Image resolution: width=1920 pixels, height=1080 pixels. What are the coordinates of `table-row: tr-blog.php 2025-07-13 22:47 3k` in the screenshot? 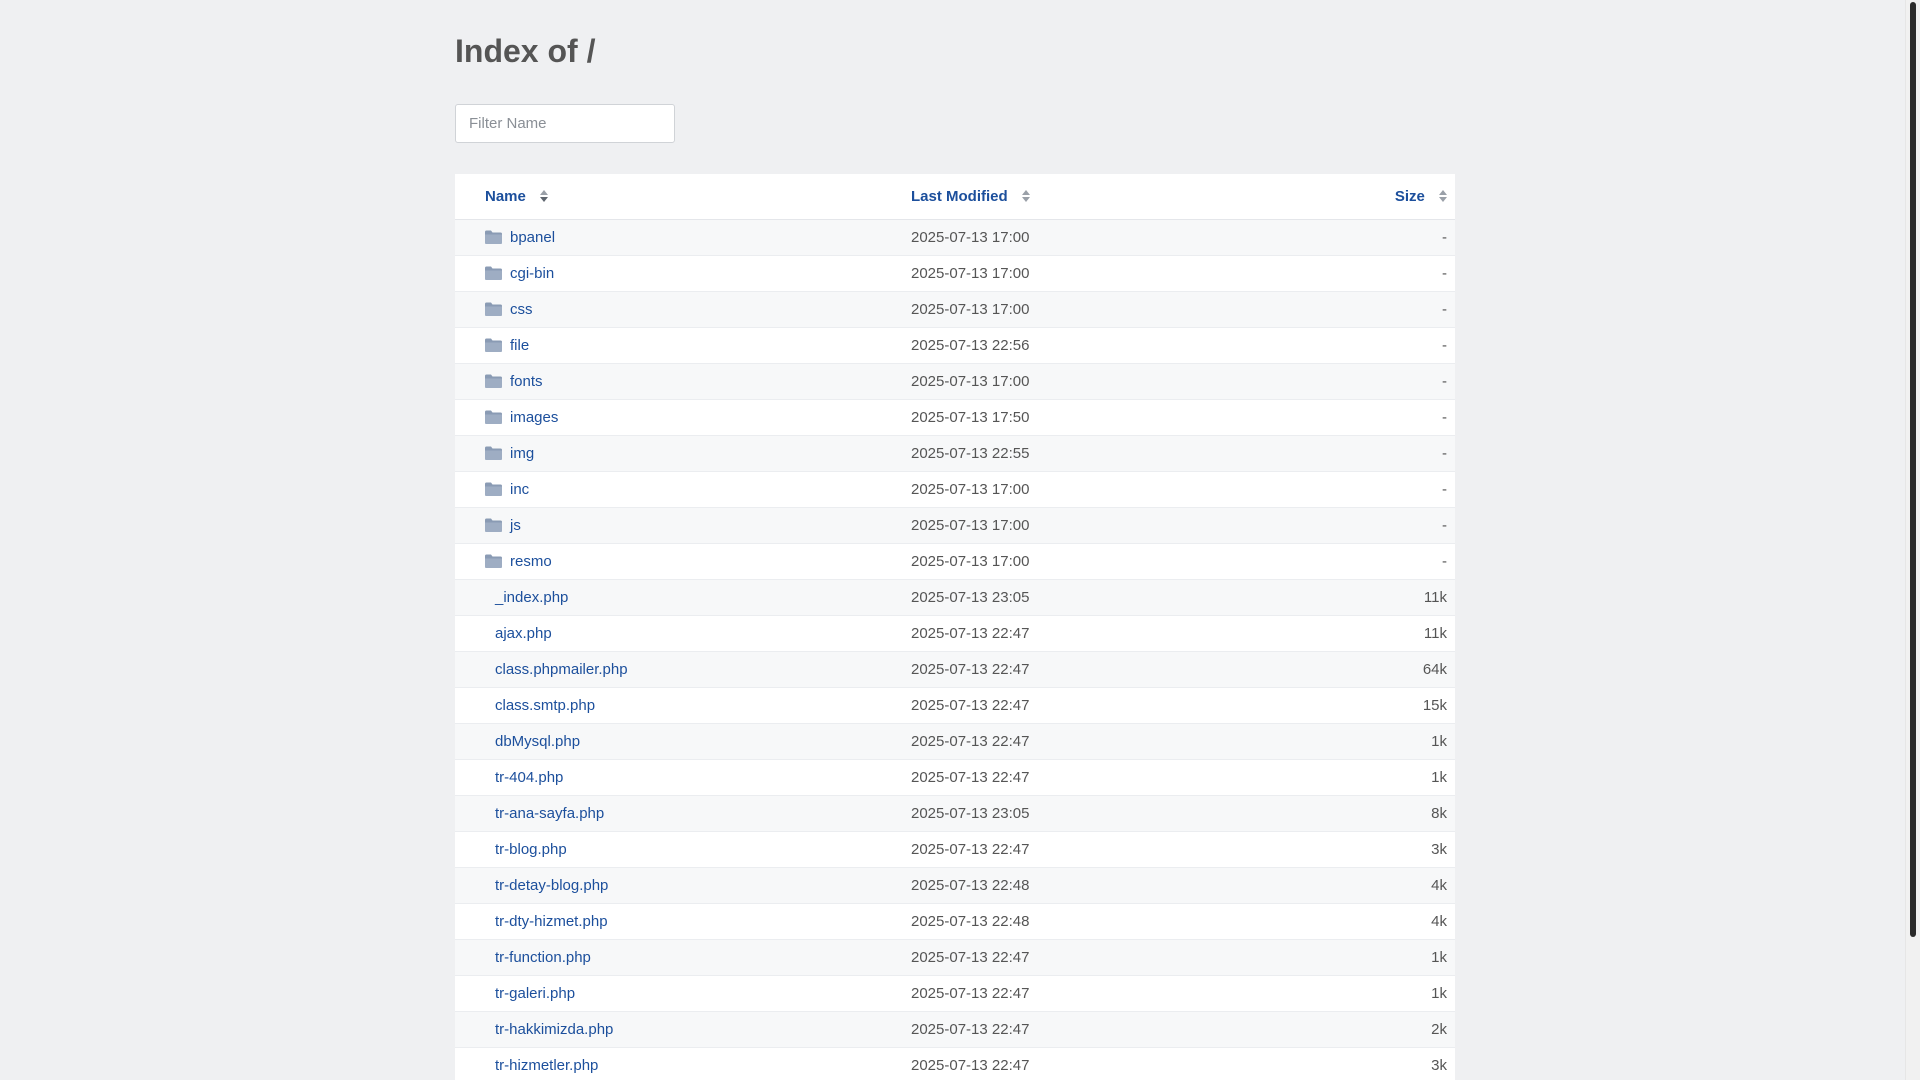 It's located at (955, 849).